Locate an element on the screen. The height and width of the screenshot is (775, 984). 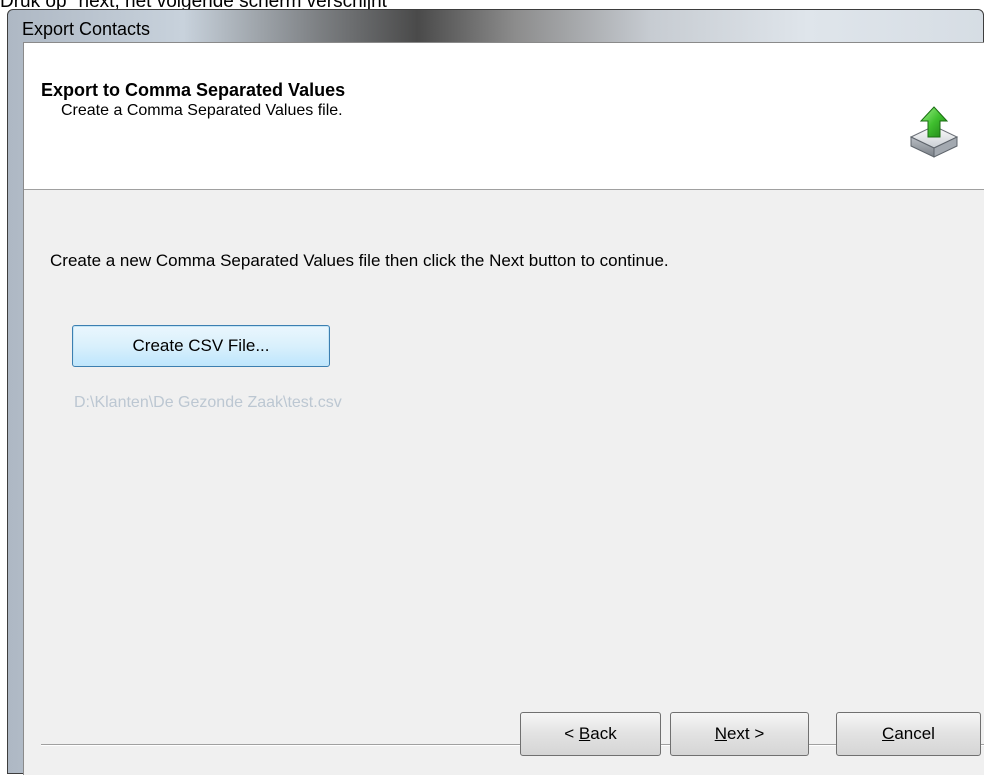
cancel-button: Cancel is located at coordinates (908, 734).